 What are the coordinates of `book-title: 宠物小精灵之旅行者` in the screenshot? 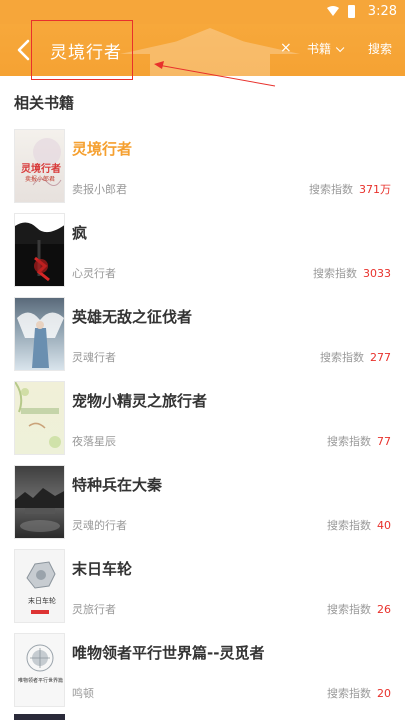 It's located at (140, 401).